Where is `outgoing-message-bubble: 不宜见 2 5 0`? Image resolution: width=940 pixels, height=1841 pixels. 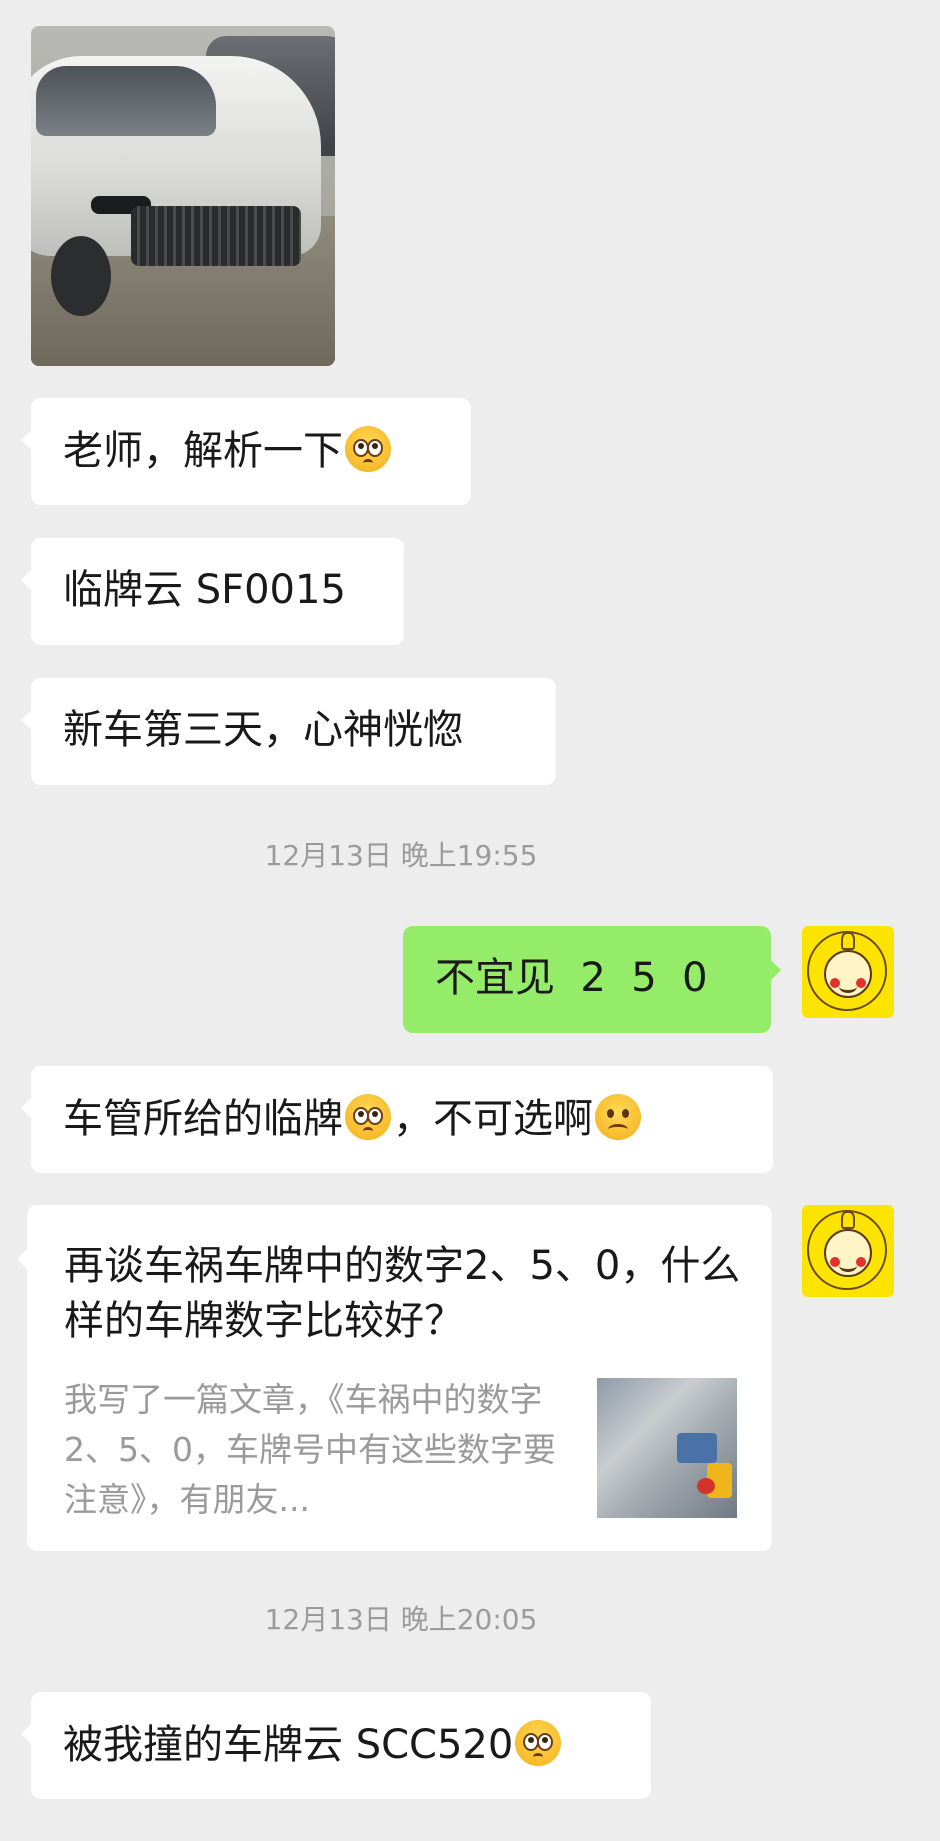
outgoing-message-bubble: 不宜见 2 5 0 is located at coordinates (592, 979).